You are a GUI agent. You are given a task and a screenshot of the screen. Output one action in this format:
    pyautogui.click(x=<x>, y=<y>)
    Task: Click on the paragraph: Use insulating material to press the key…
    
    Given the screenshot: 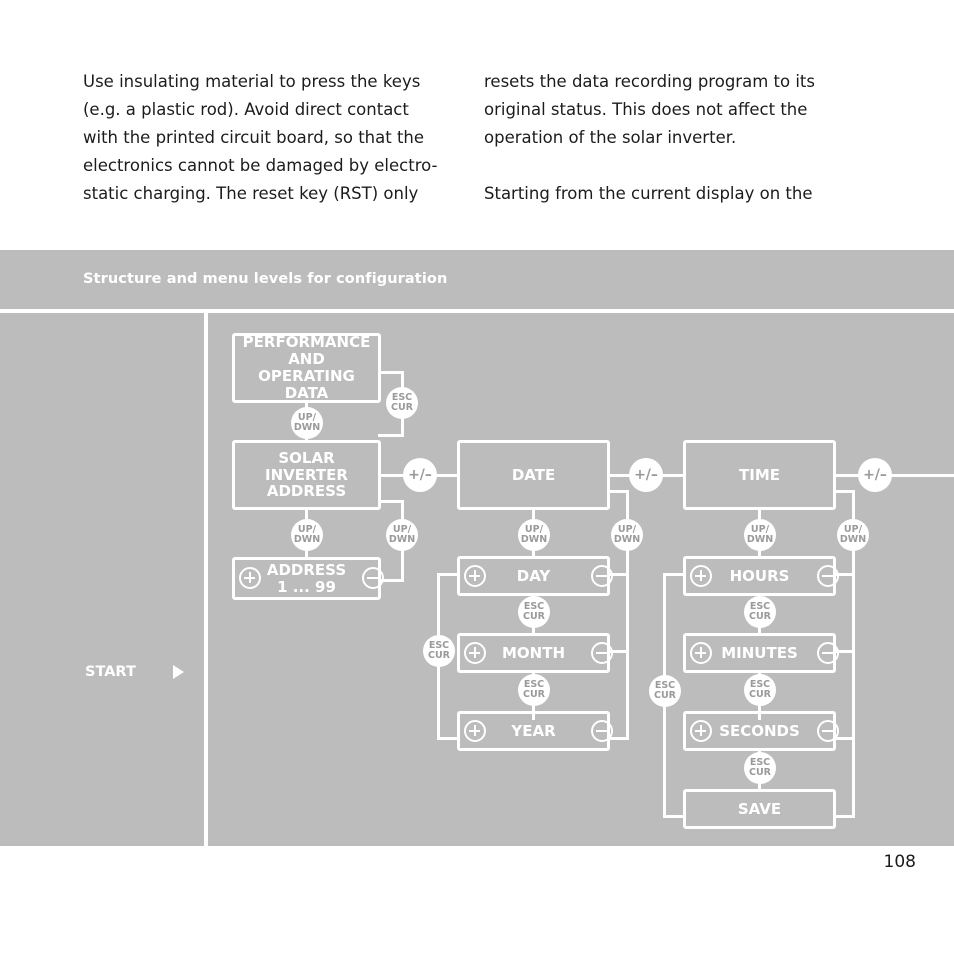 What is the action you would take?
    pyautogui.click(x=260, y=137)
    